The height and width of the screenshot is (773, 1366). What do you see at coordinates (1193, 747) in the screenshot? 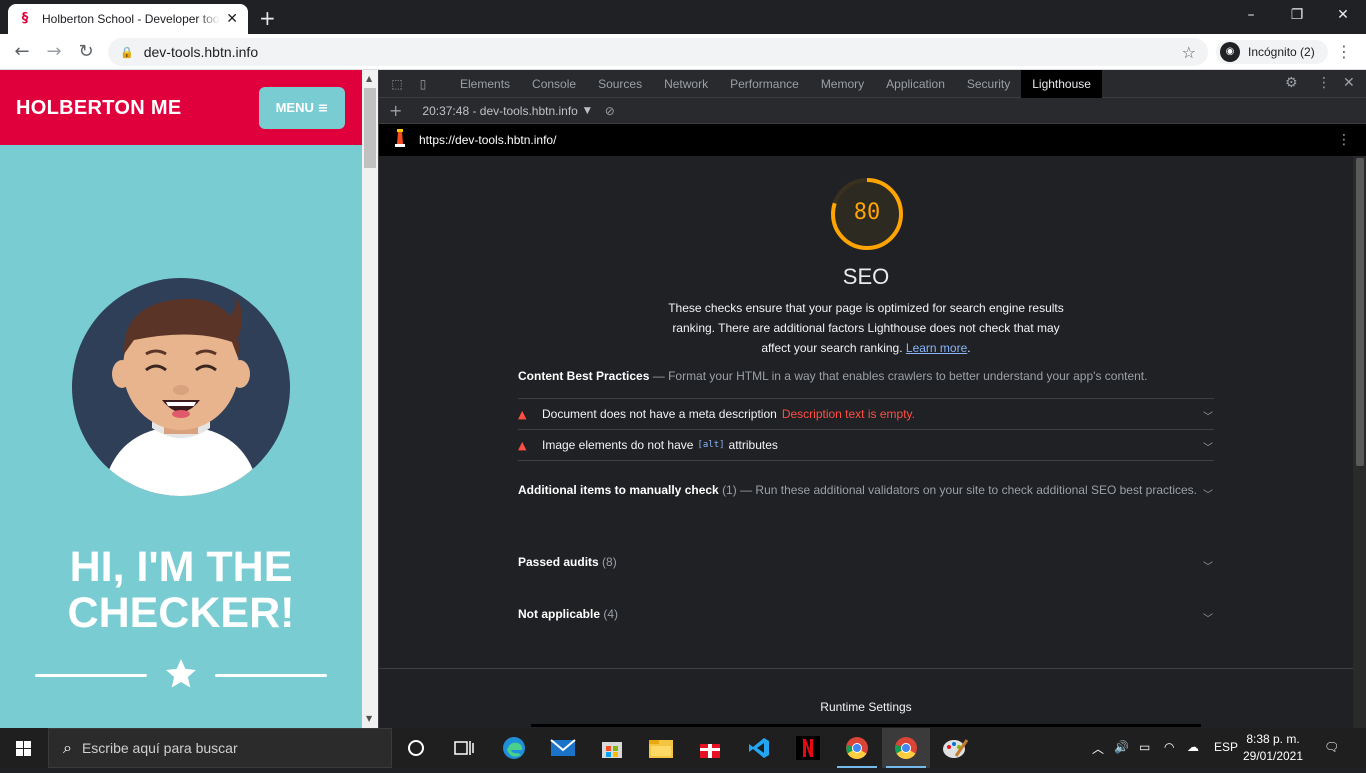
I see `onedrive-cloud-icon: ☁` at bounding box center [1193, 747].